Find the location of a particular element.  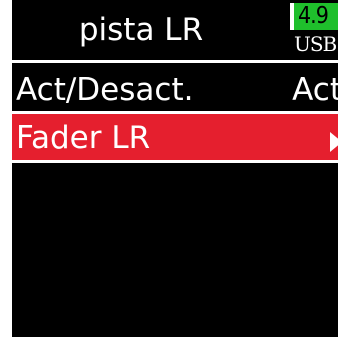

battery-icon: 4.9 is located at coordinates (314, 16).